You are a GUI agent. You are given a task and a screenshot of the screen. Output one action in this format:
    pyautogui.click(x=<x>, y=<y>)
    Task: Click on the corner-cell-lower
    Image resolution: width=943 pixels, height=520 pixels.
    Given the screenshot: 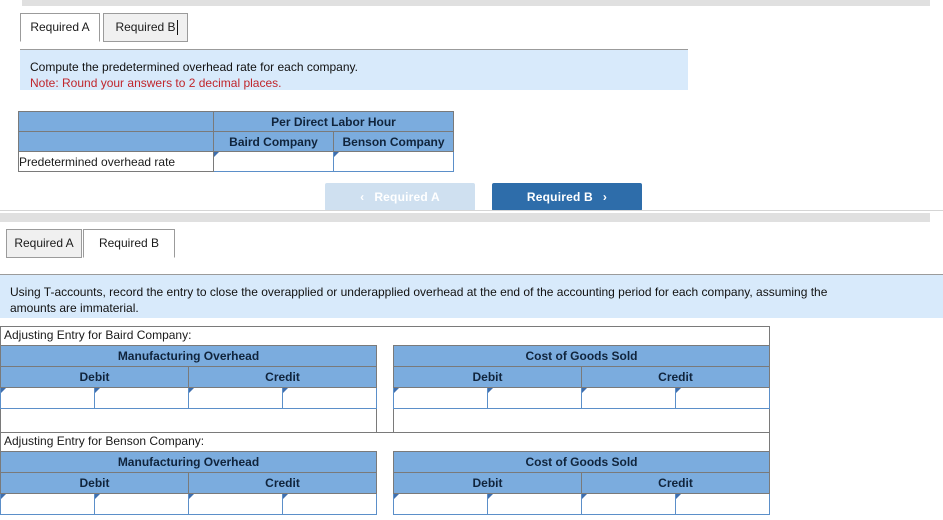 What is the action you would take?
    pyautogui.click(x=116, y=141)
    